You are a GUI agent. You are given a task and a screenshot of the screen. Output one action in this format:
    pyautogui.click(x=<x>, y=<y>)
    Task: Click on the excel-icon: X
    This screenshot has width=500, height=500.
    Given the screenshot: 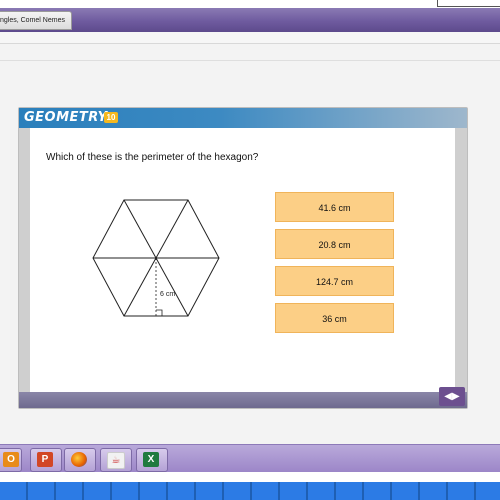 What is the action you would take?
    pyautogui.click(x=152, y=460)
    